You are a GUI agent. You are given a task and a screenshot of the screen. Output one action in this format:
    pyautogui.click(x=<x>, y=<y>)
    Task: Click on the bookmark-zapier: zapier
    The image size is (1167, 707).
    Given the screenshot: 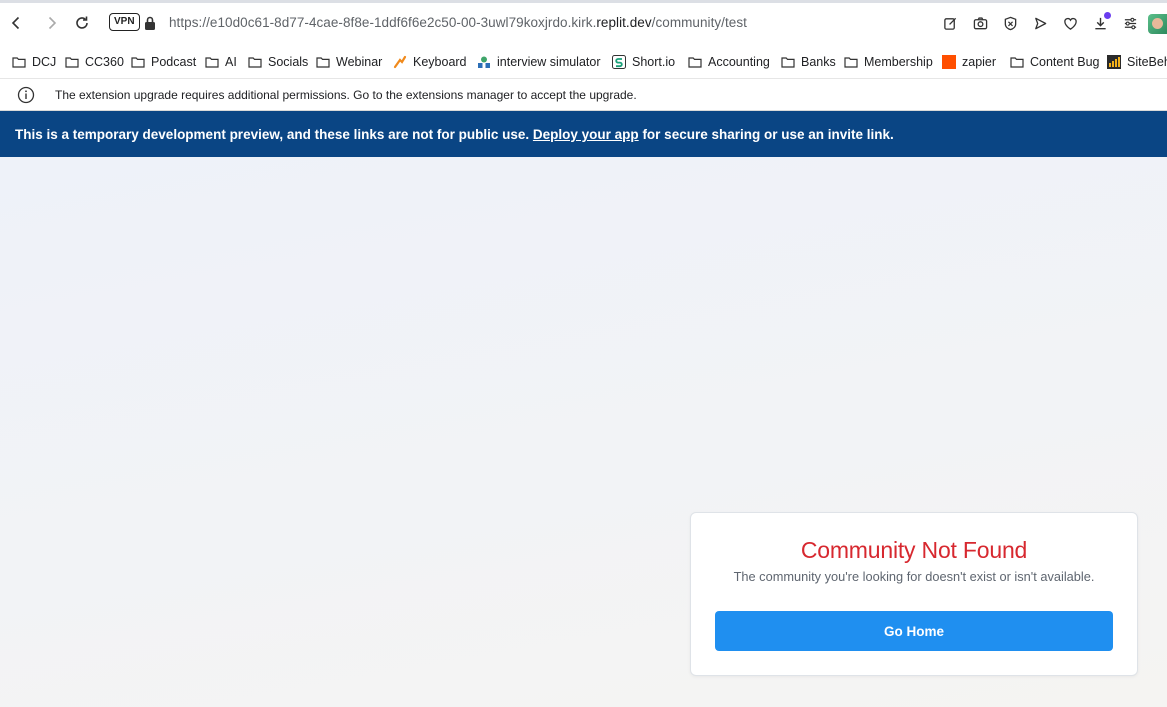 What is the action you would take?
    pyautogui.click(x=969, y=62)
    